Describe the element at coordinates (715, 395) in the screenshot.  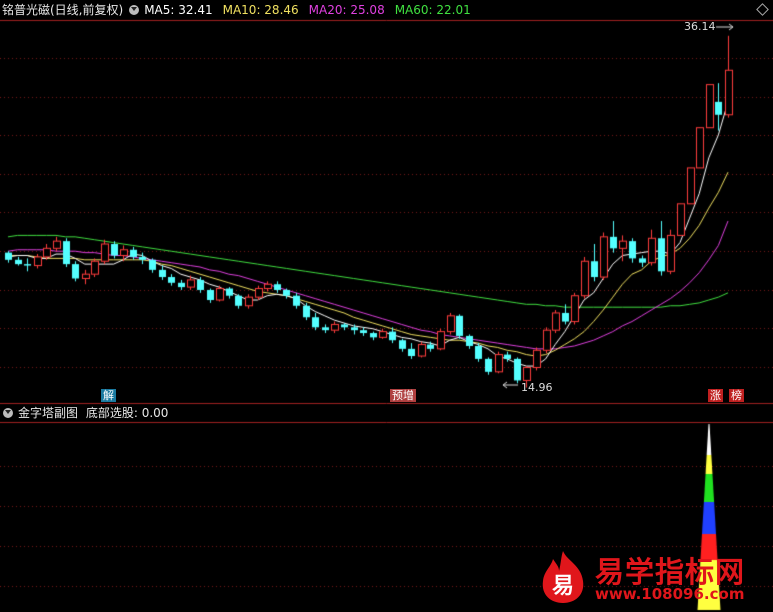
I see `event-marker-zhang: 涨` at that location.